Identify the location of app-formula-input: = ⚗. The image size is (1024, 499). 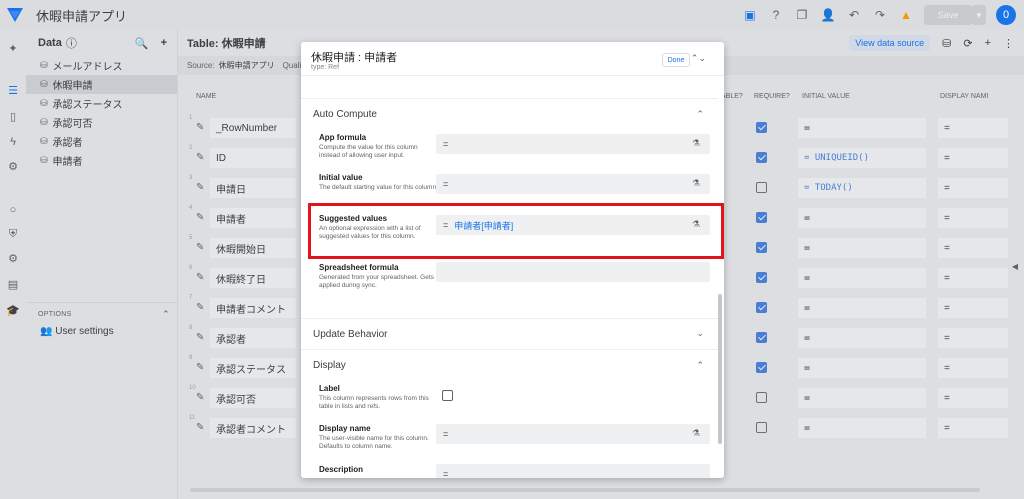
(573, 144).